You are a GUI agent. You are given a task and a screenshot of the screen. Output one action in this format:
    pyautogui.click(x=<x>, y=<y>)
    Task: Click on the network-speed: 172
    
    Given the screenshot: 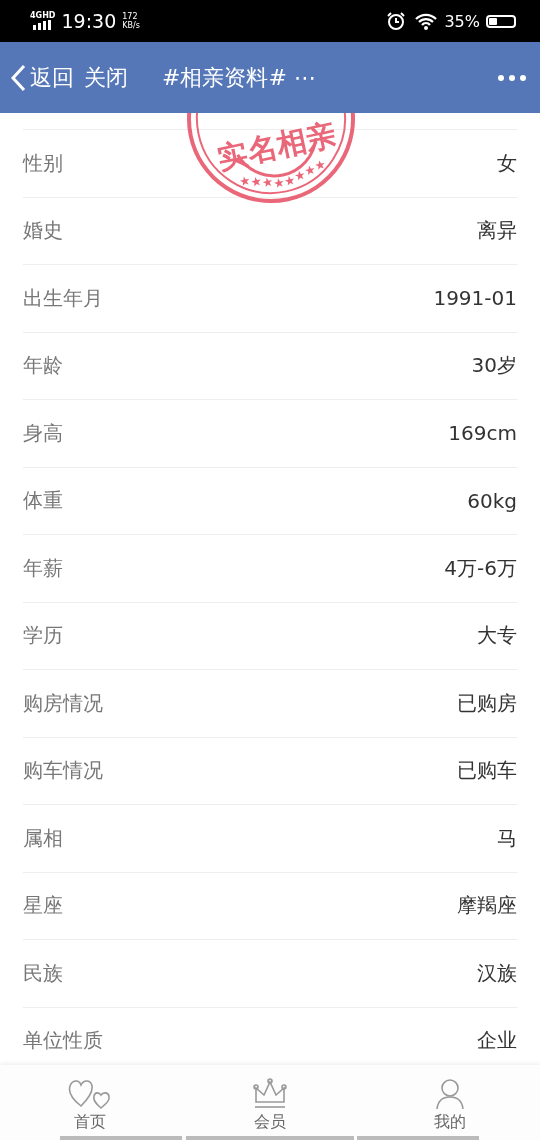 What is the action you would take?
    pyautogui.click(x=130, y=16)
    